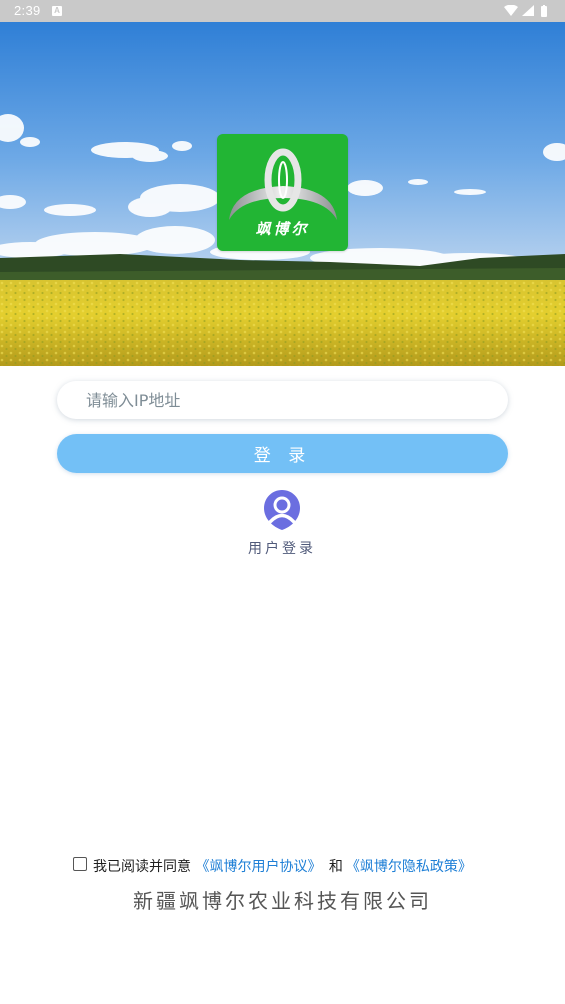  Describe the element at coordinates (27, 10) in the screenshot. I see `status-time: 2:39` at that location.